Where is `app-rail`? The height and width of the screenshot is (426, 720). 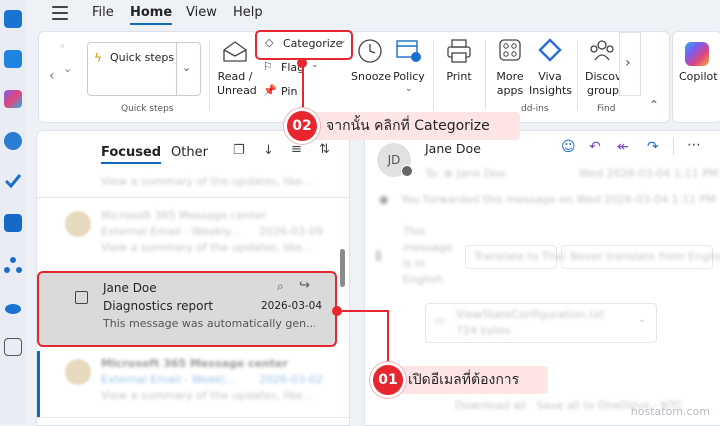 app-rail is located at coordinates (13, 212).